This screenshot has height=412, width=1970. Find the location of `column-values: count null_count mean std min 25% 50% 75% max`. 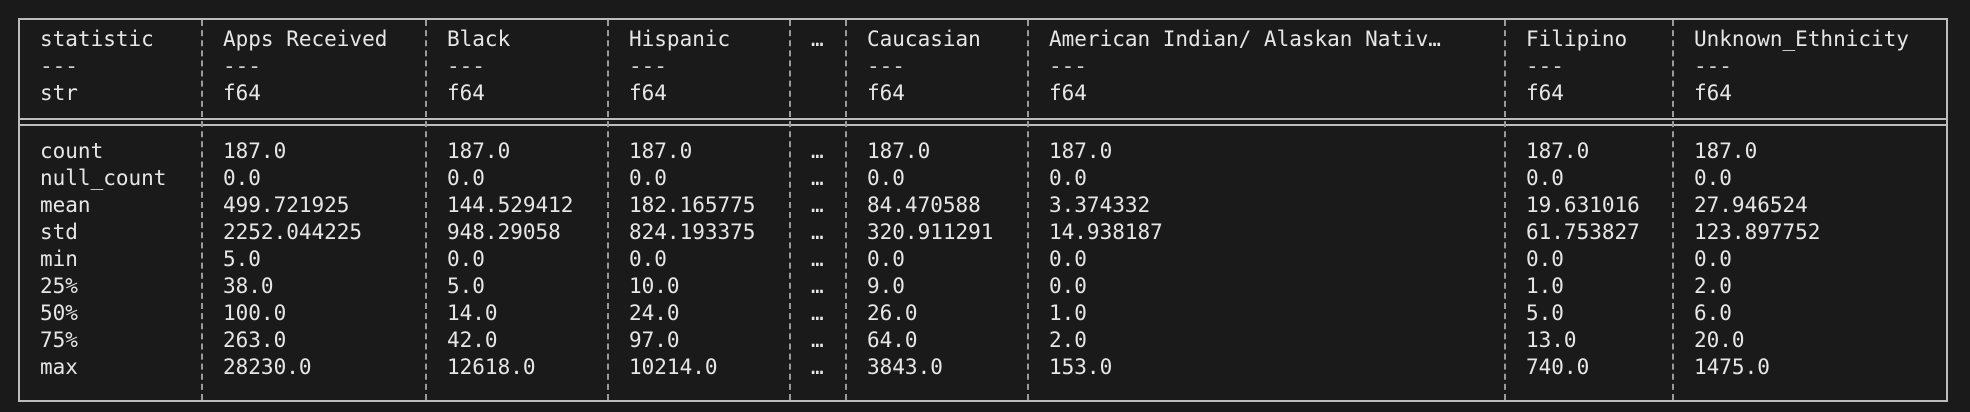

column-values: count null_count mean std min 25% 50% 75% max is located at coordinates (103, 259).